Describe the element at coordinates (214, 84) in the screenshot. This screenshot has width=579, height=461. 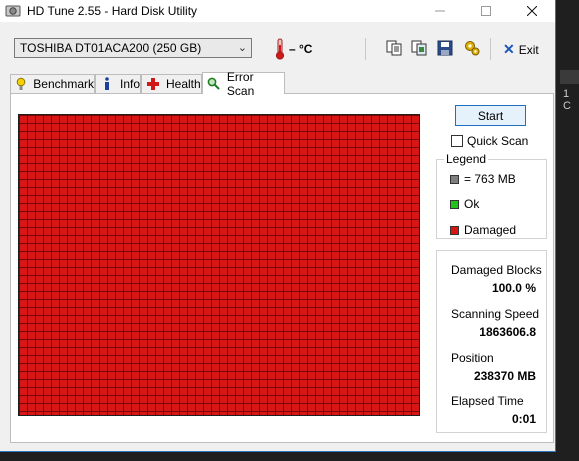
I see `magnifier-icon` at that location.